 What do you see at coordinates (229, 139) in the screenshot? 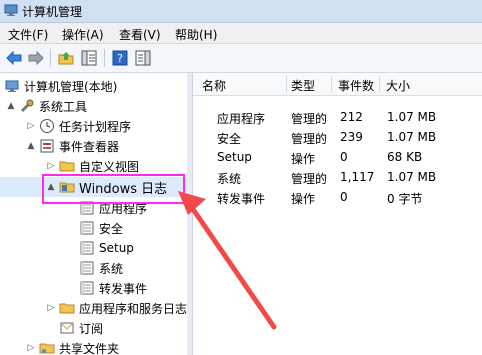
I see `cell-name: 安全` at bounding box center [229, 139].